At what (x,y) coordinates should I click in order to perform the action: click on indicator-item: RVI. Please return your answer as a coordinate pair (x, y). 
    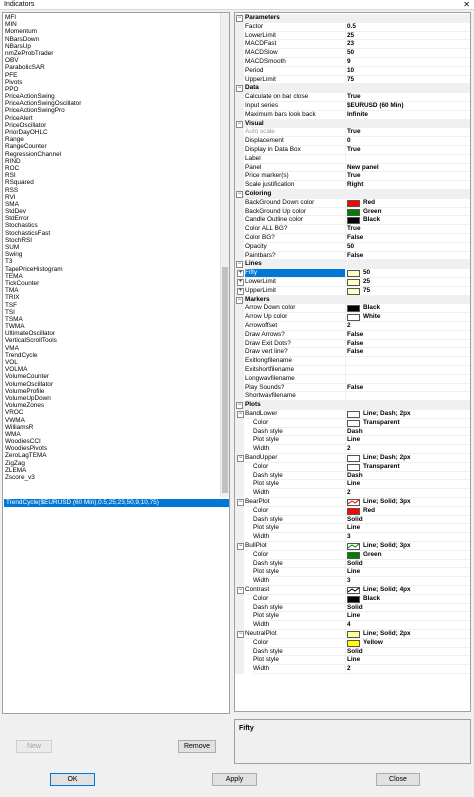
    Looking at the image, I should click on (112, 197).